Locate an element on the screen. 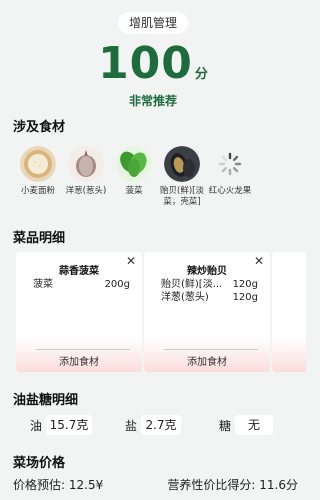 This screenshot has height=500, width=320. card-gradient is located at coordinates (289, 355).